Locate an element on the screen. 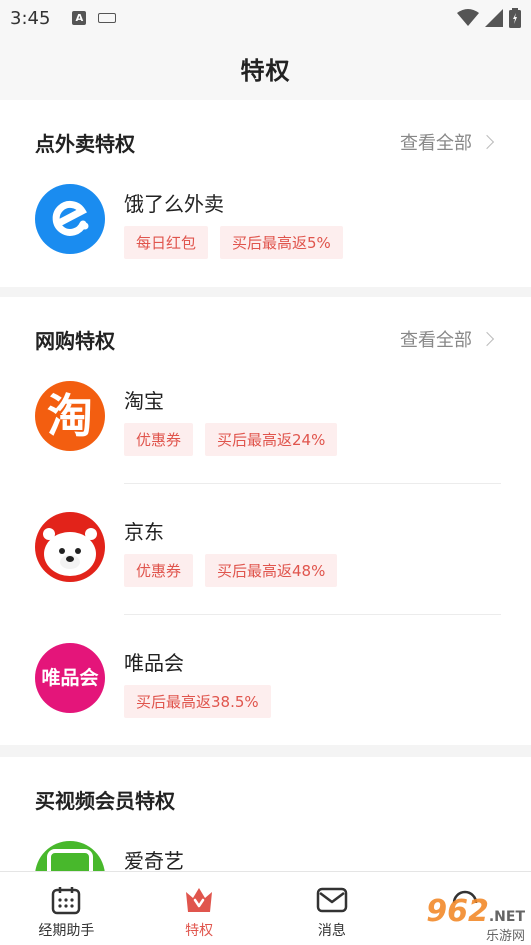 The width and height of the screenshot is (531, 945). vip-logo: 唯品会 is located at coordinates (70, 678).